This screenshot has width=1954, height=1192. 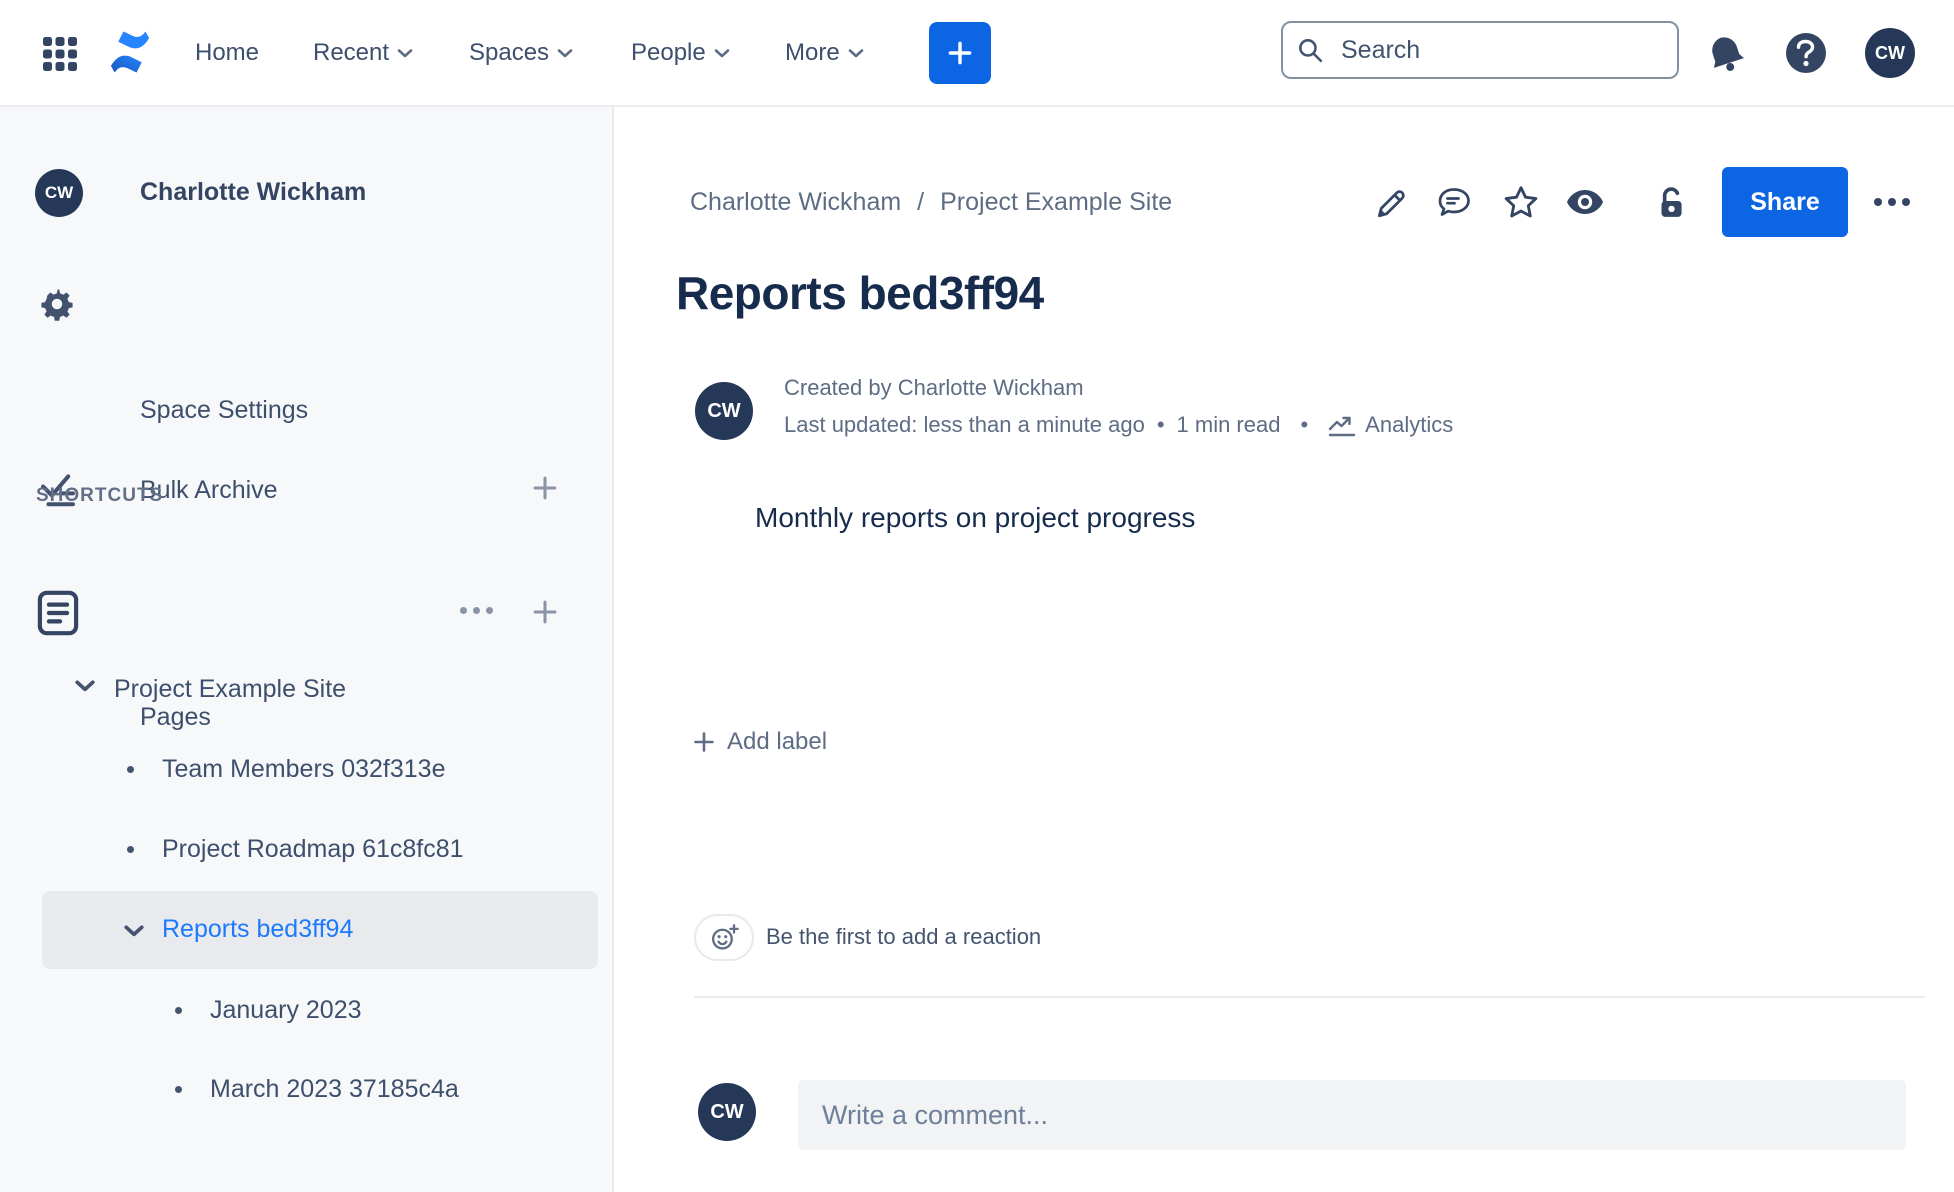 I want to click on pages-more-button, so click(x=476, y=610).